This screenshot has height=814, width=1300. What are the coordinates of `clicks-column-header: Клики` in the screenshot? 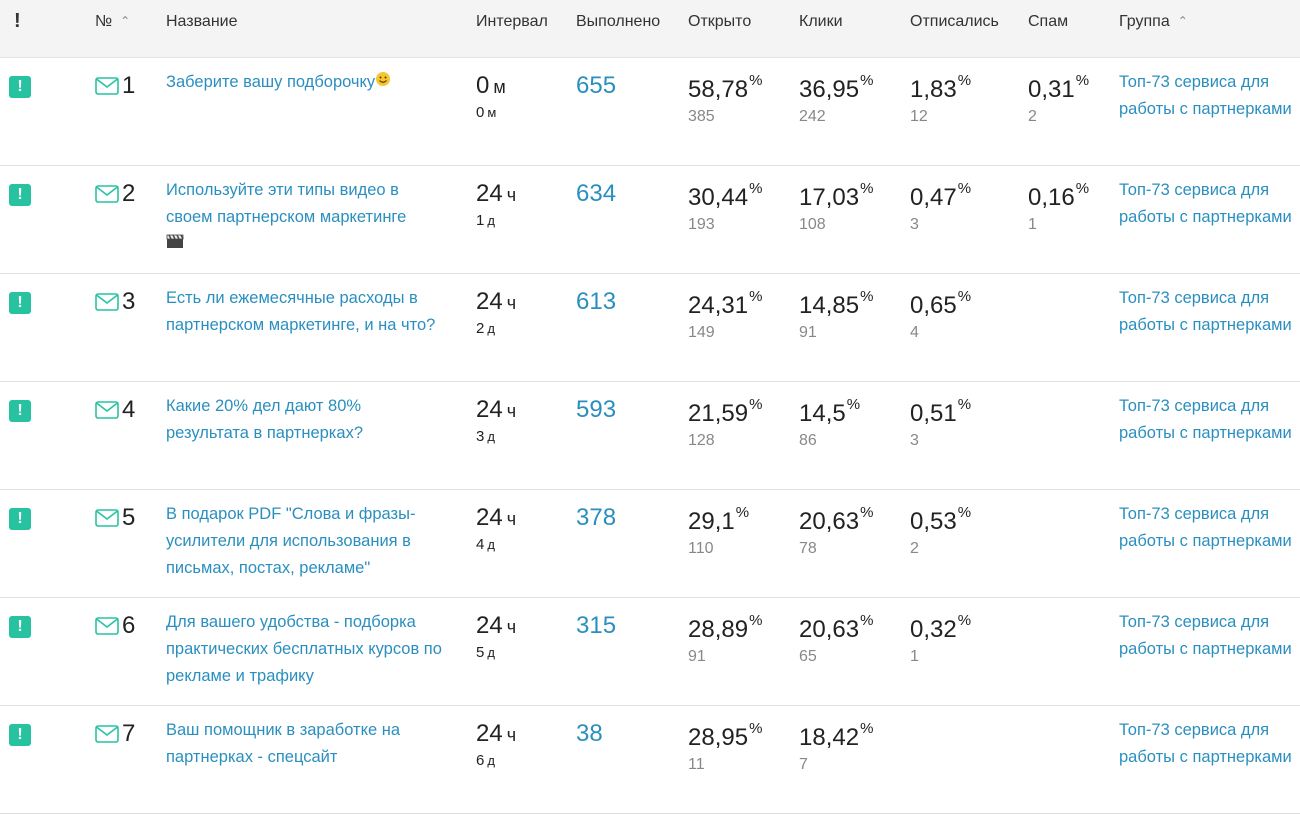 It's located at (821, 22).